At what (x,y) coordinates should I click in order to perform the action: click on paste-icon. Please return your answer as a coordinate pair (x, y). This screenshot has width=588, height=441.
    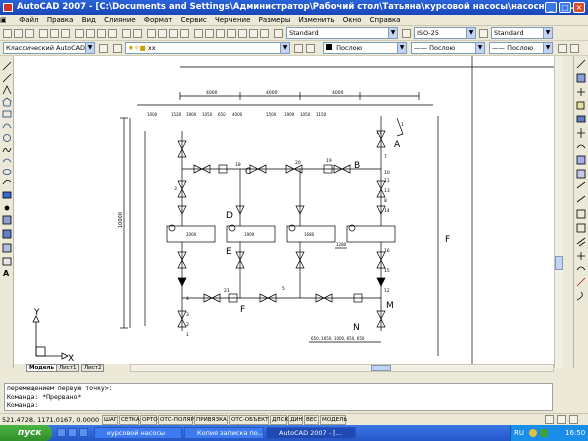
    Looking at the image, I should click on (101, 33).